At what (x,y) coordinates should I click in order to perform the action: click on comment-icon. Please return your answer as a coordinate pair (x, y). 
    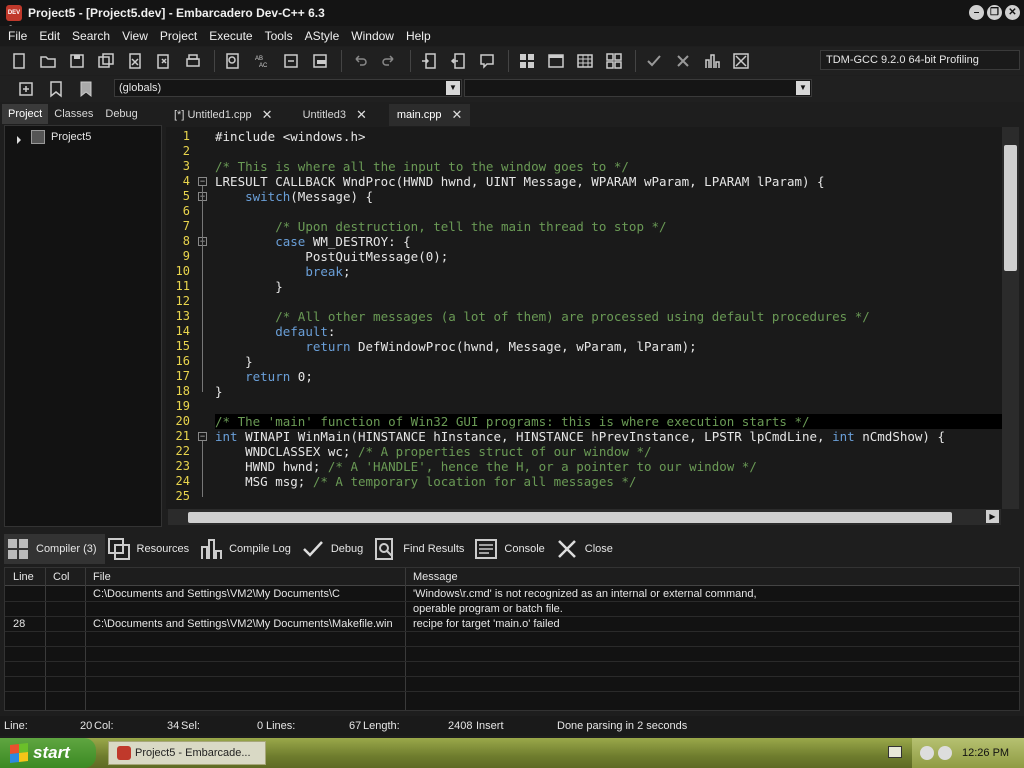
    Looking at the image, I should click on (487, 61).